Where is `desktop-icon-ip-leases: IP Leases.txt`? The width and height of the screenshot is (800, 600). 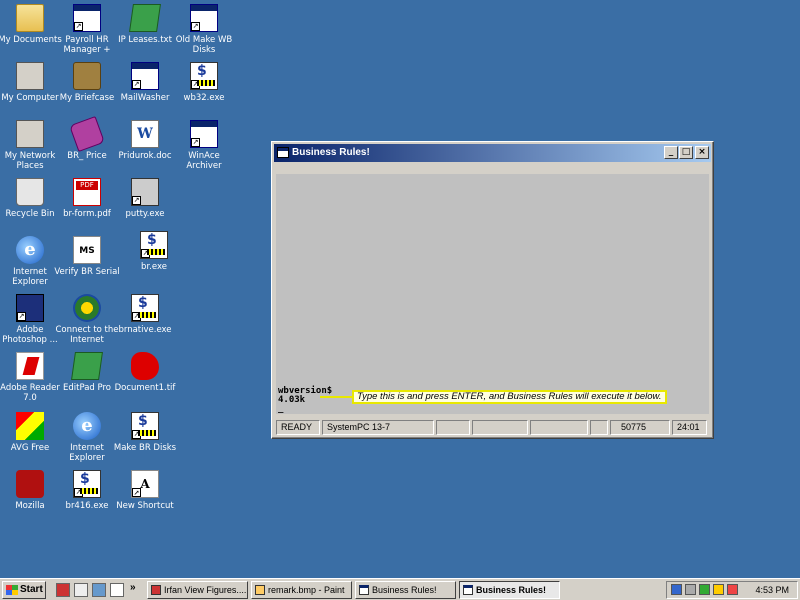 desktop-icon-ip-leases: IP Leases.txt is located at coordinates (145, 24).